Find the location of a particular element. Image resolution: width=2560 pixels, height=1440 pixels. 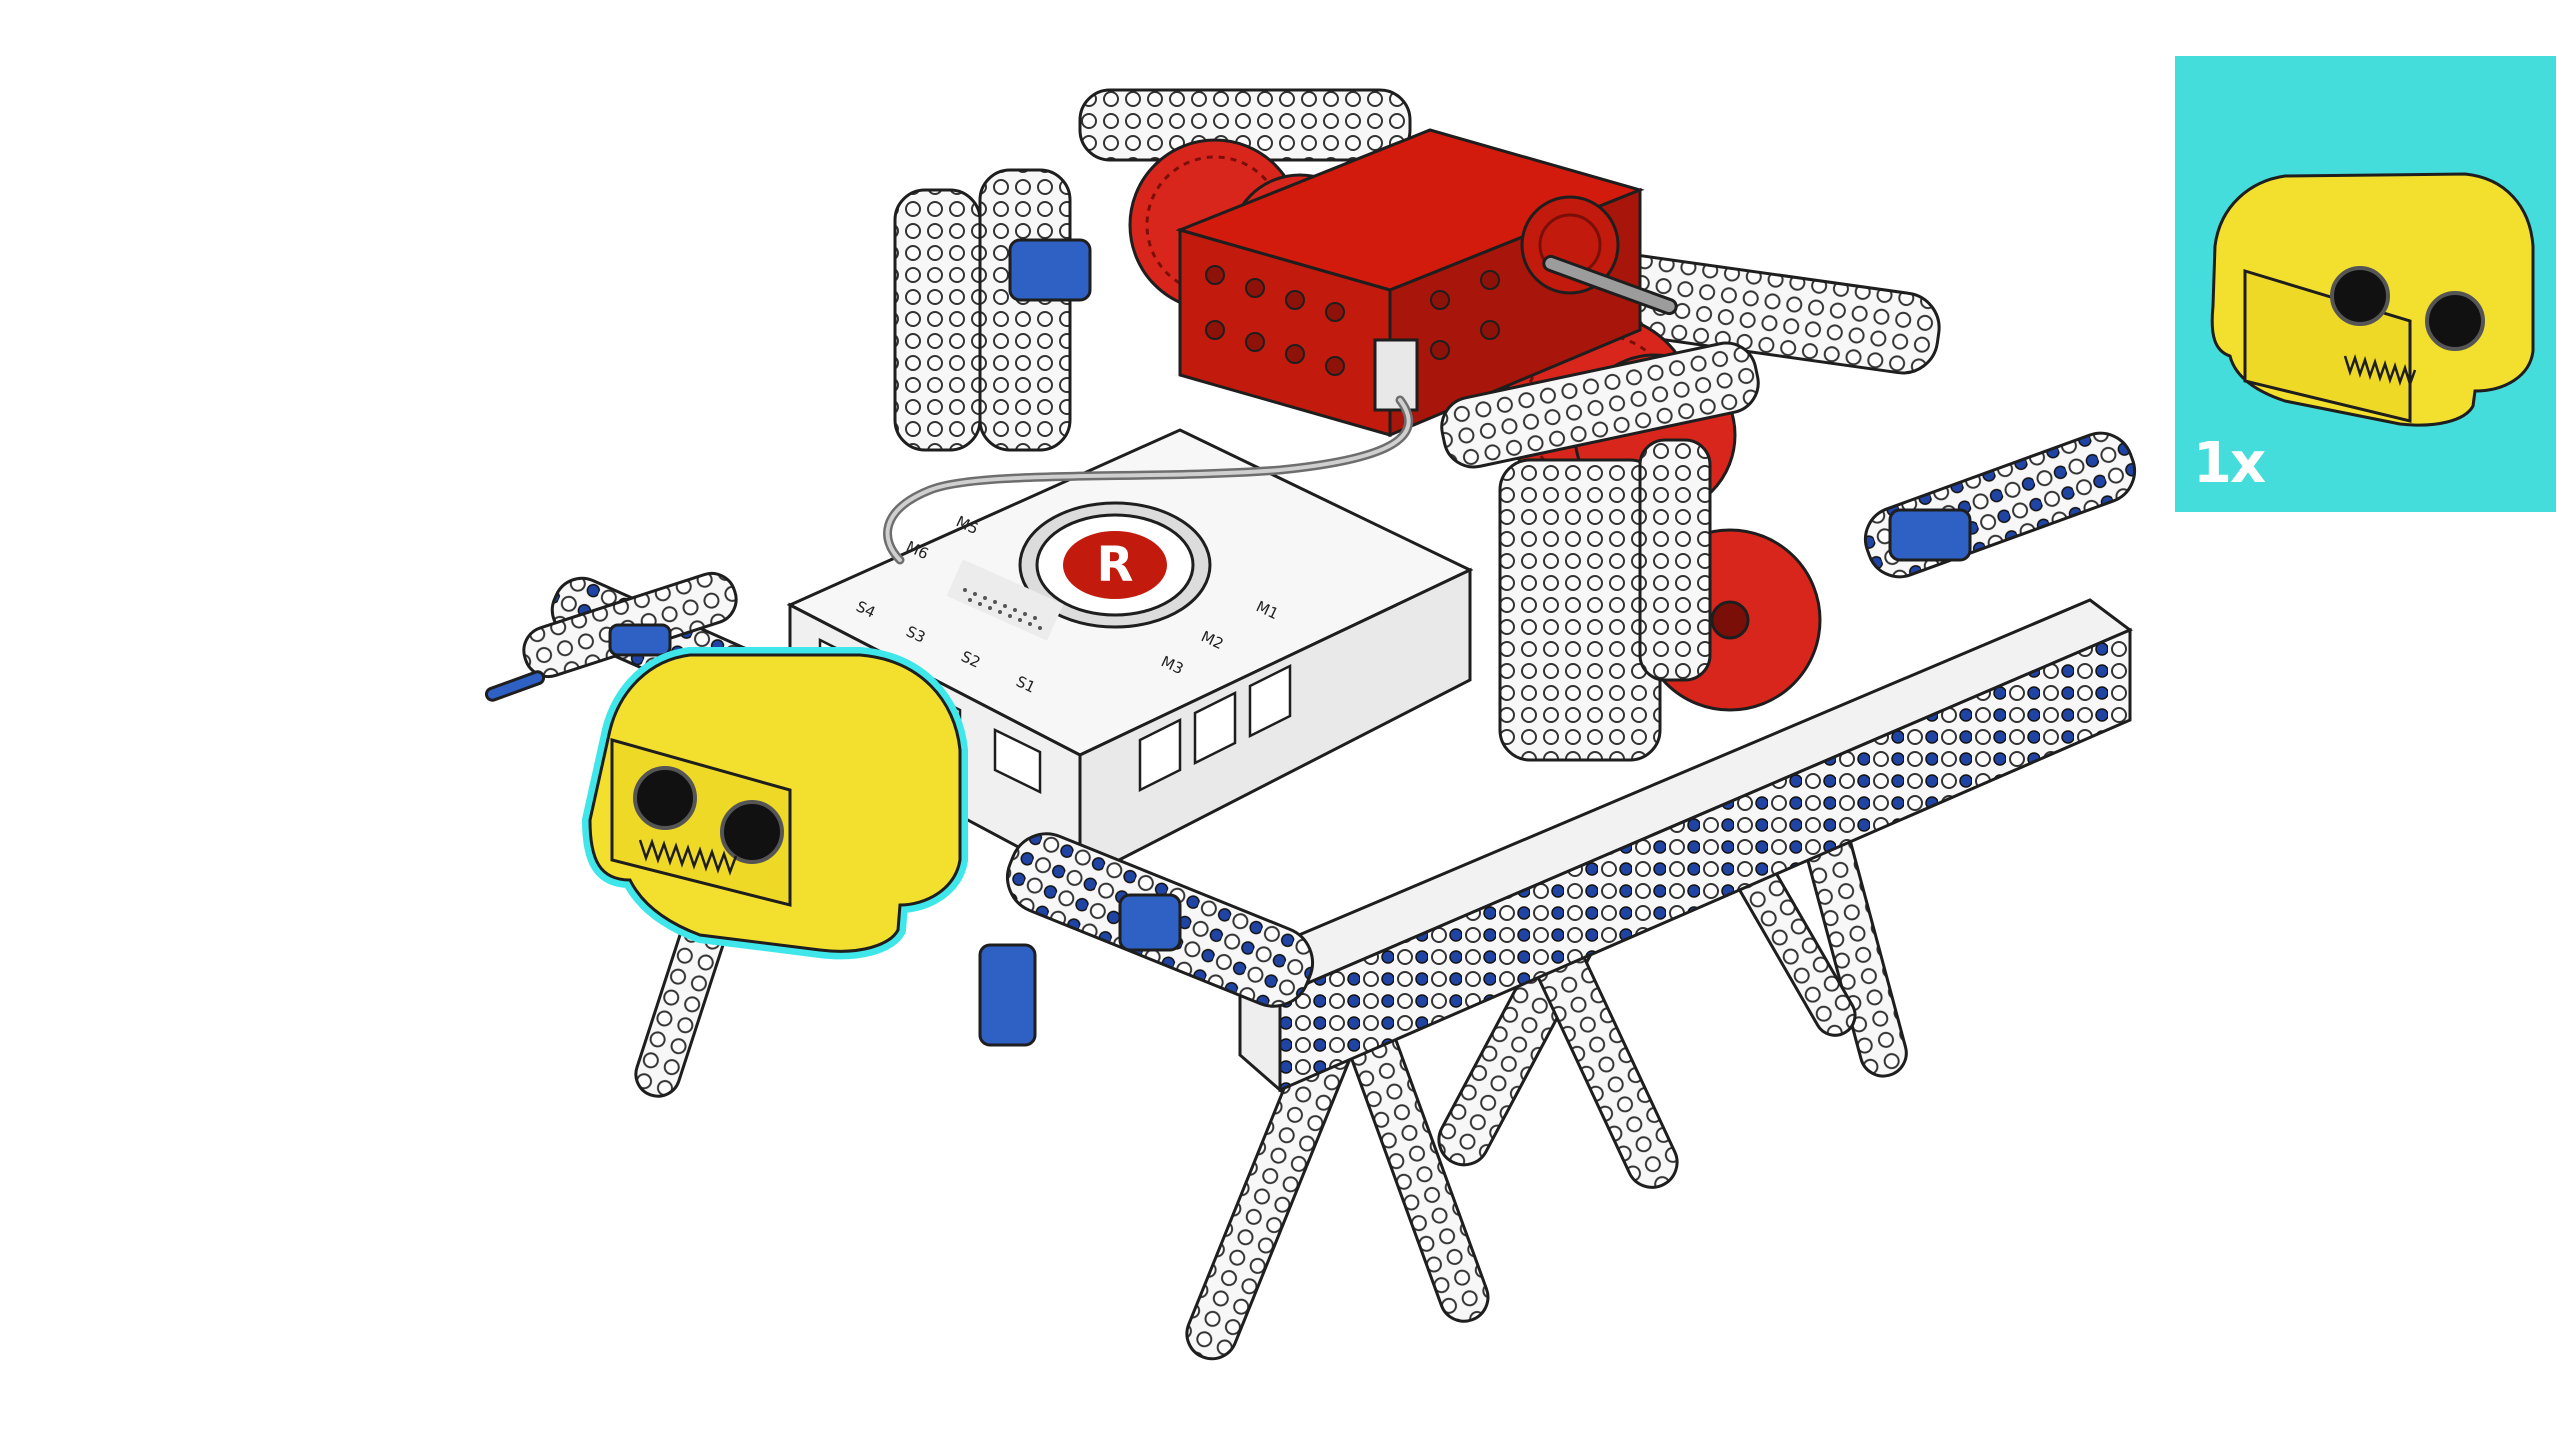

side-rail-right is located at coordinates (2000, 505).